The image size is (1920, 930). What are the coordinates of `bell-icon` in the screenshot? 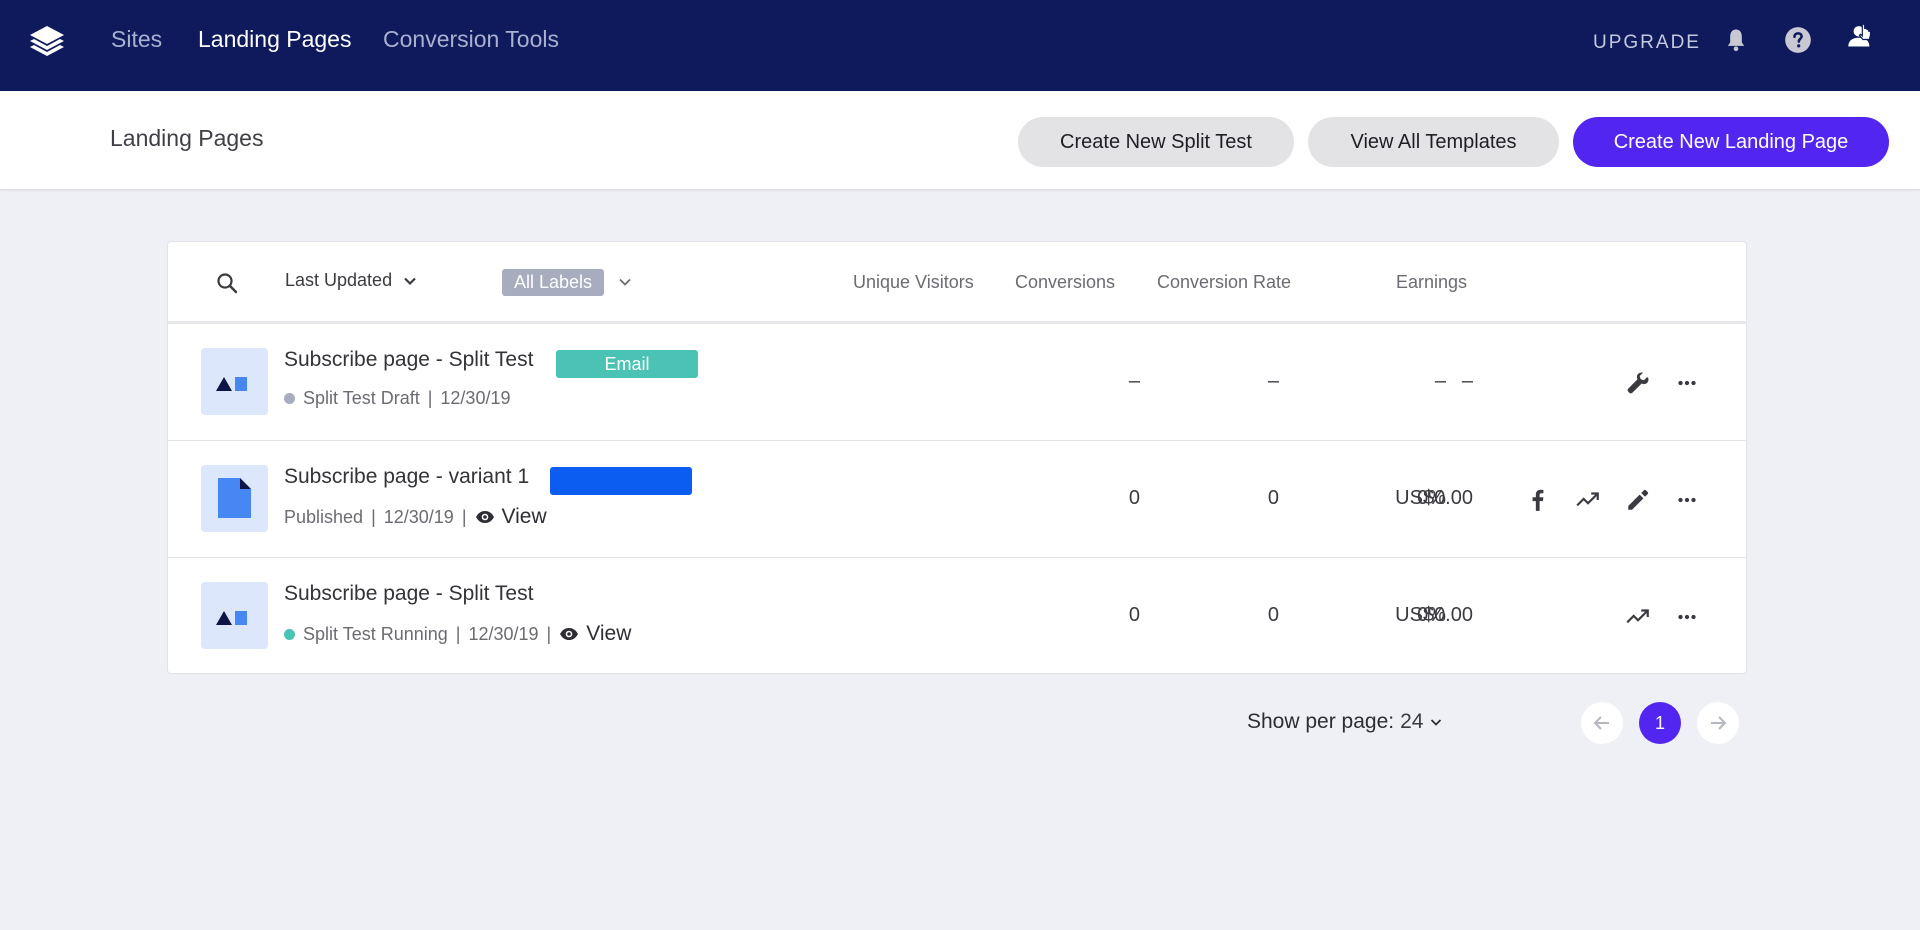 It's located at (1736, 40).